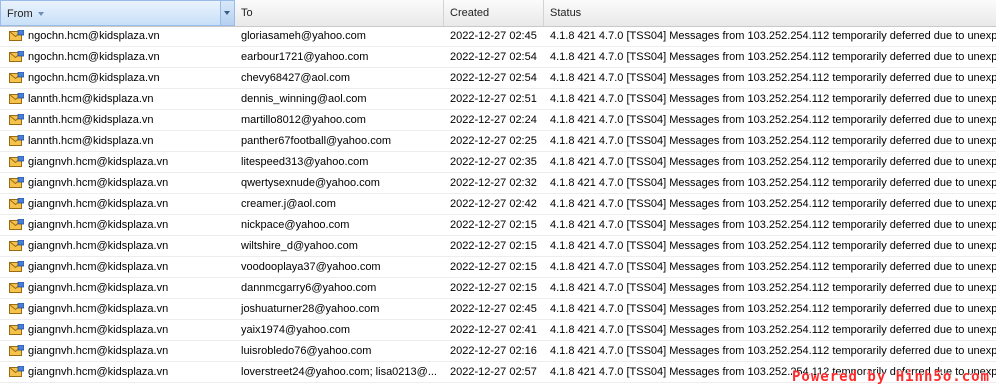  What do you see at coordinates (493, 330) in the screenshot?
I see `cell-created: 2022-12-27 02:41` at bounding box center [493, 330].